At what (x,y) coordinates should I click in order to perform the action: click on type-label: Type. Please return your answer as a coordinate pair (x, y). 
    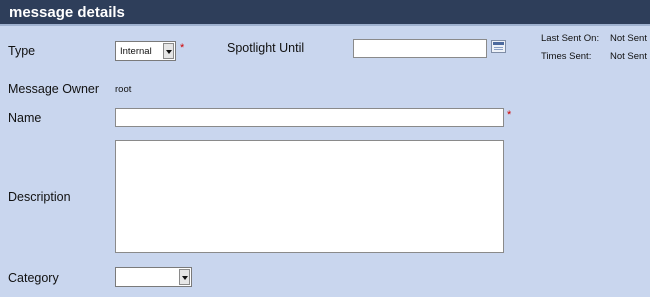
    Looking at the image, I should click on (22, 51).